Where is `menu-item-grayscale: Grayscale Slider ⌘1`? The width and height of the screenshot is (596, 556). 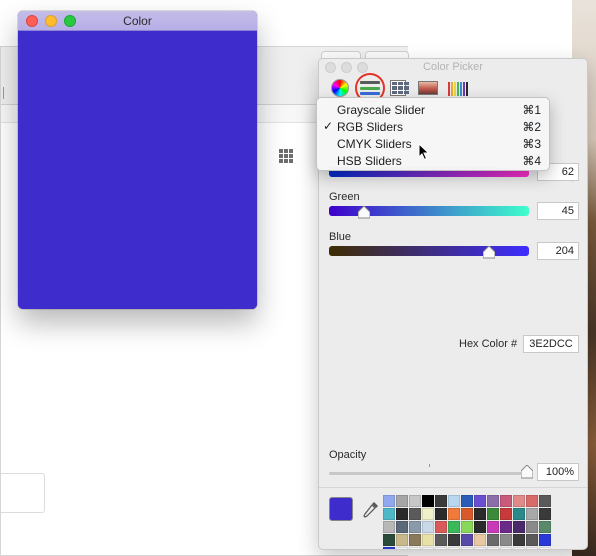 menu-item-grayscale: Grayscale Slider ⌘1 is located at coordinates (433, 109).